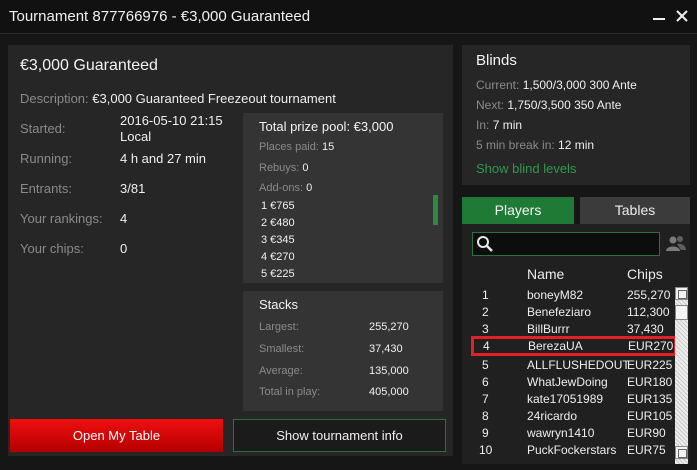  I want to click on player-rank: 9, so click(485, 433).